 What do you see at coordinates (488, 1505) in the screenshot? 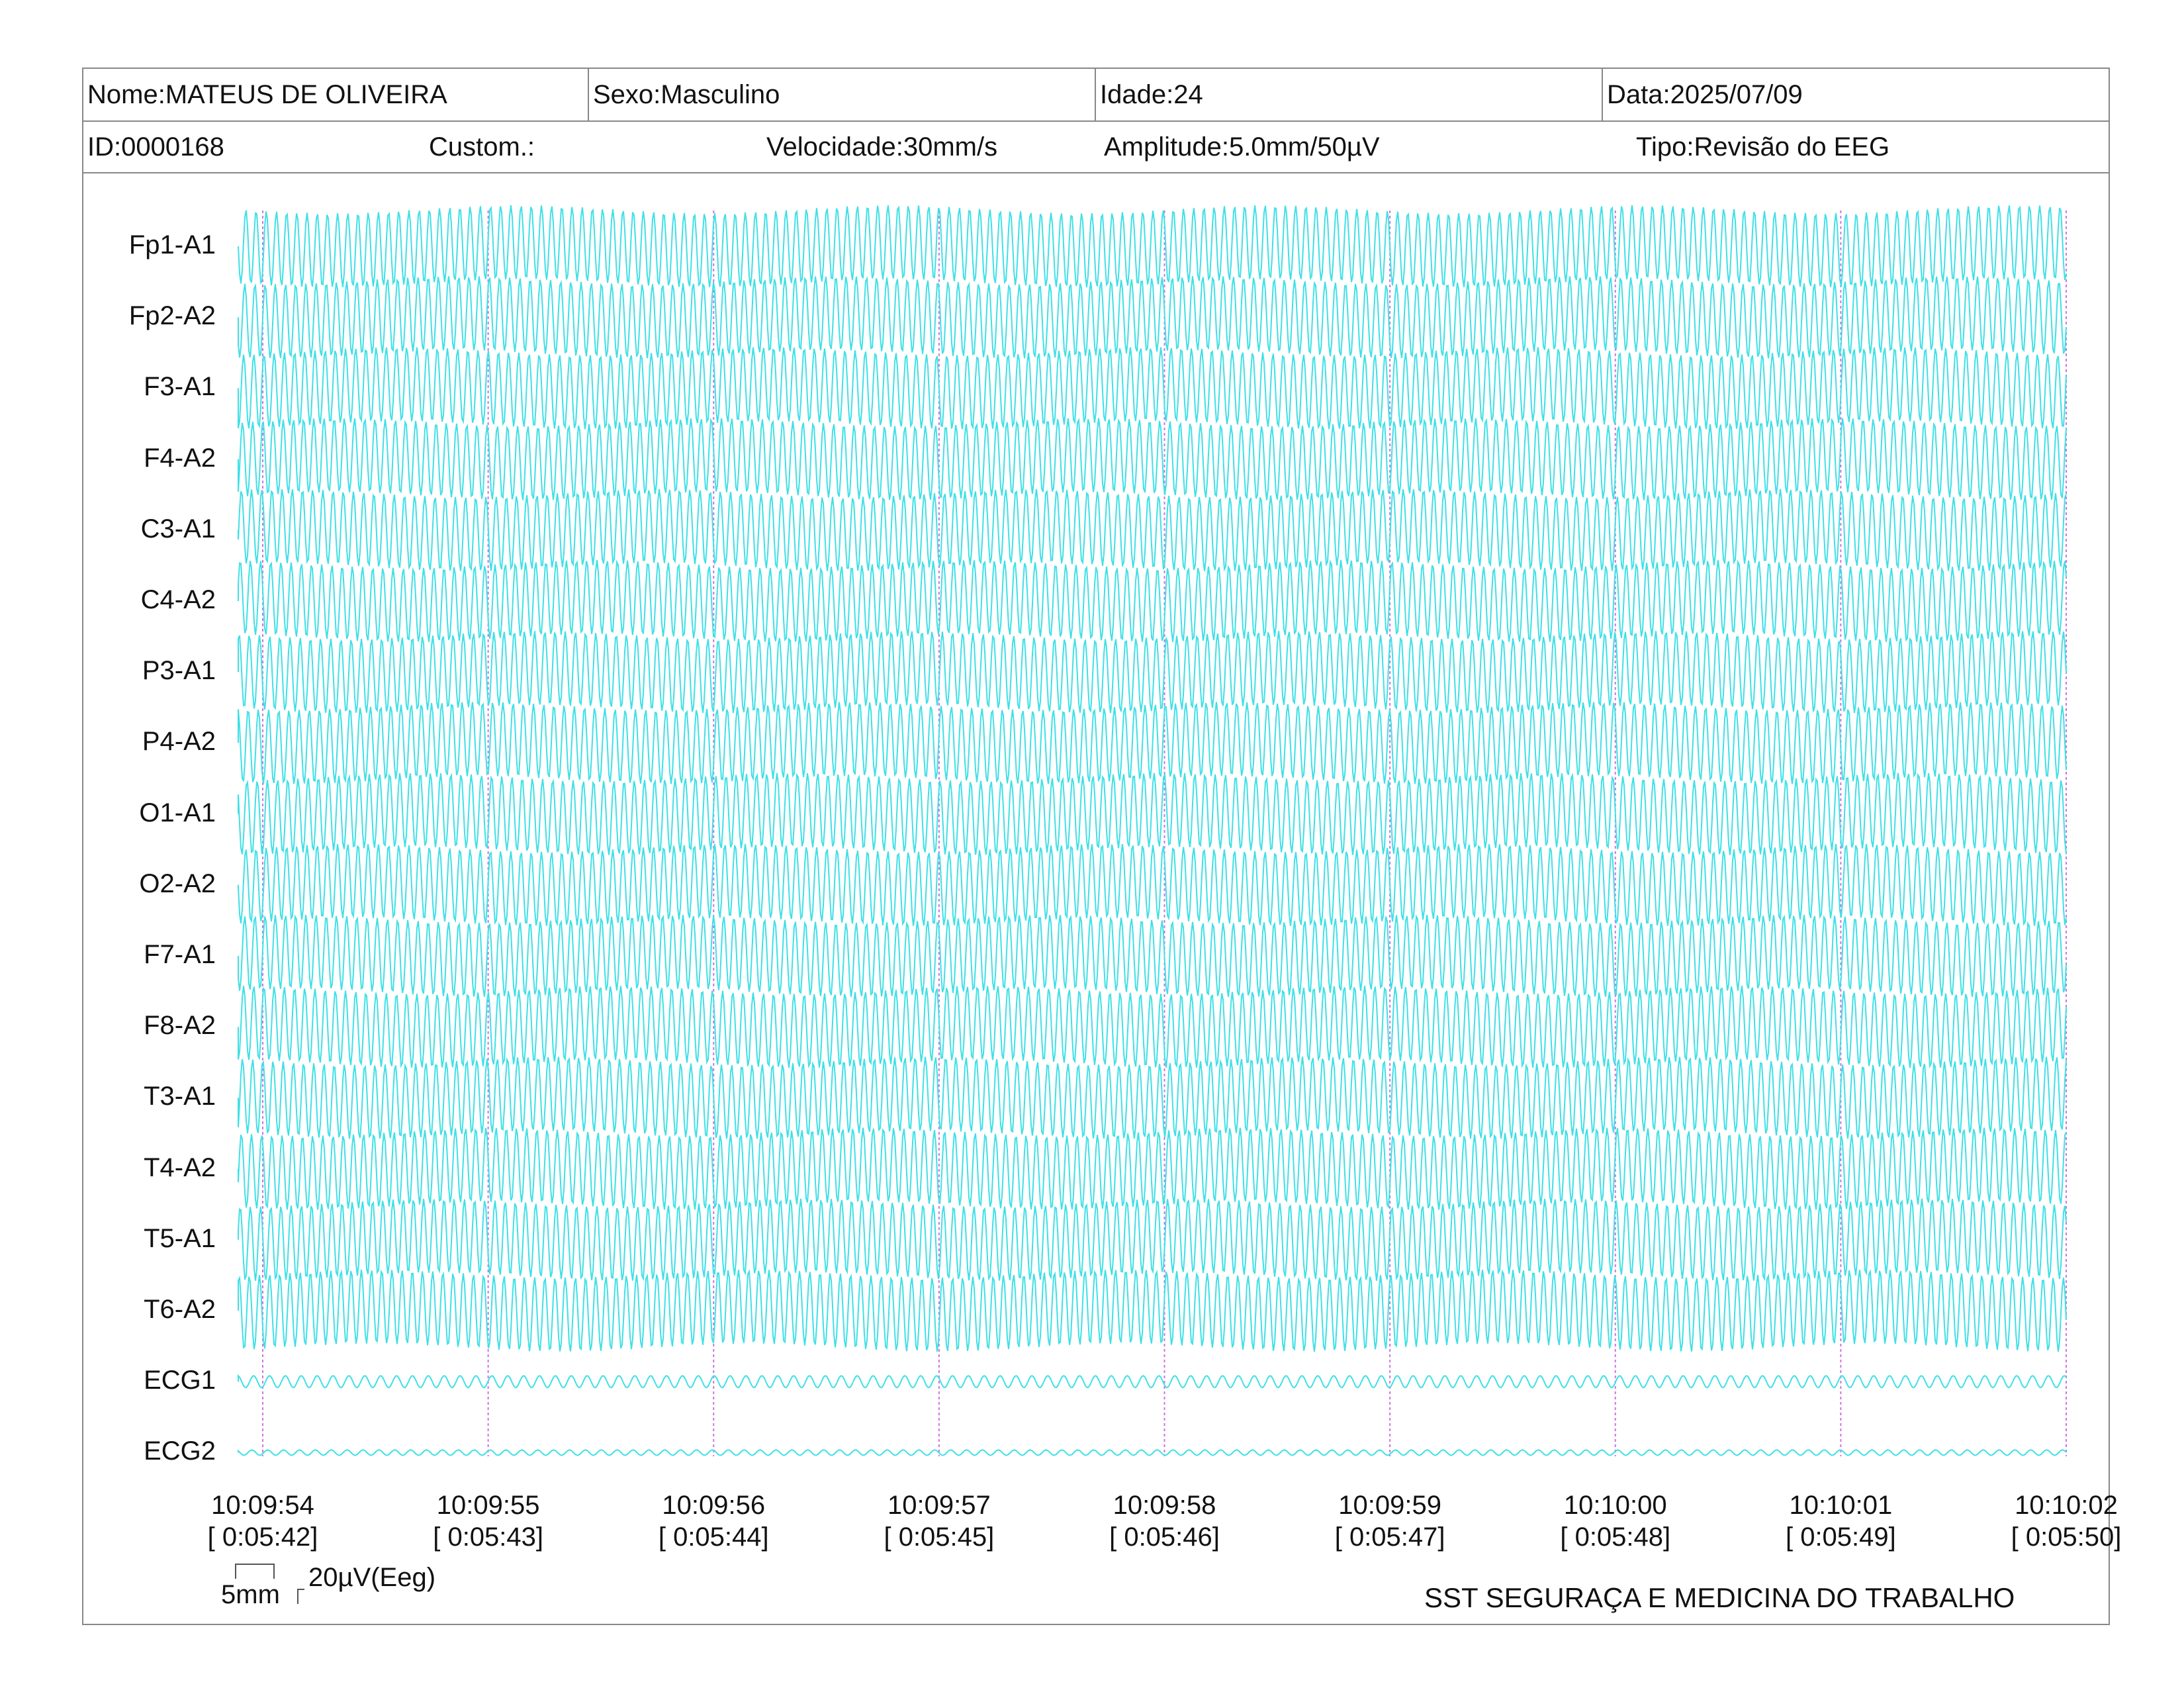
I see `time-tick-clock: 10:09:55` at bounding box center [488, 1505].